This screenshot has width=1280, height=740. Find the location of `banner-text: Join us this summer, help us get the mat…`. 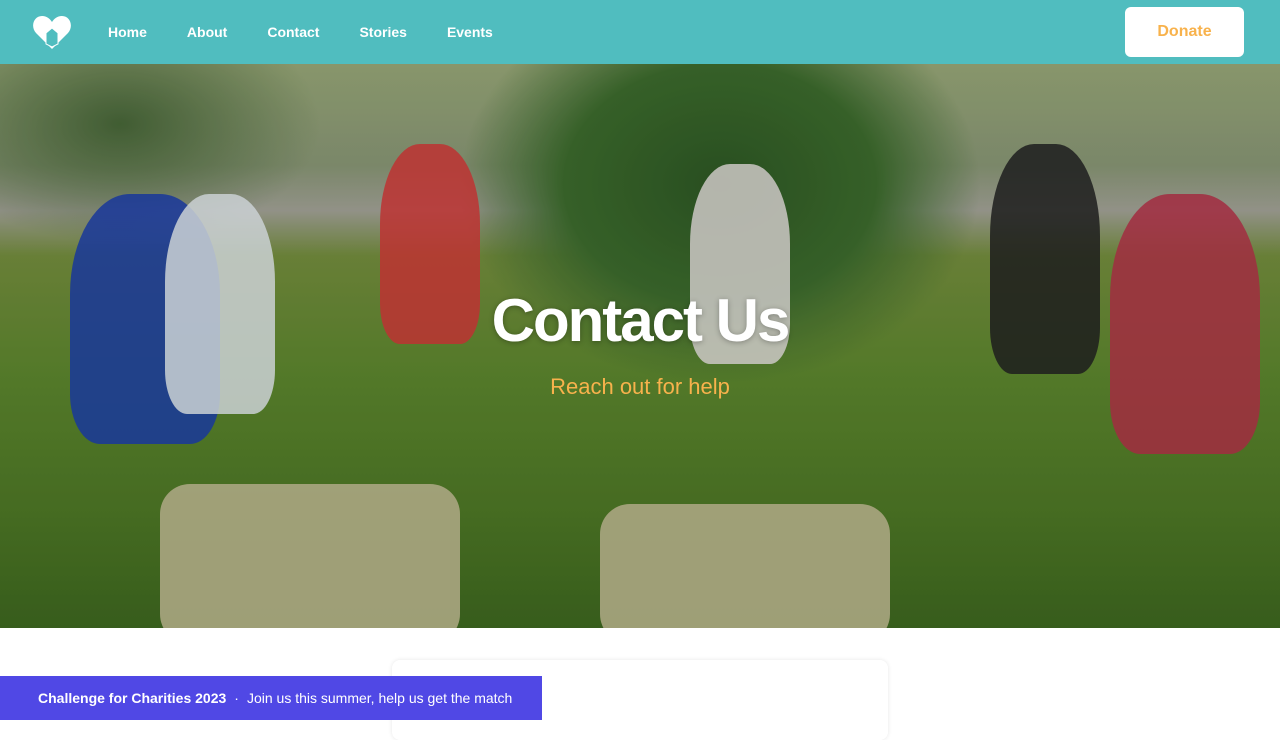

banner-text: Join us this summer, help us get the mat… is located at coordinates (379, 698).